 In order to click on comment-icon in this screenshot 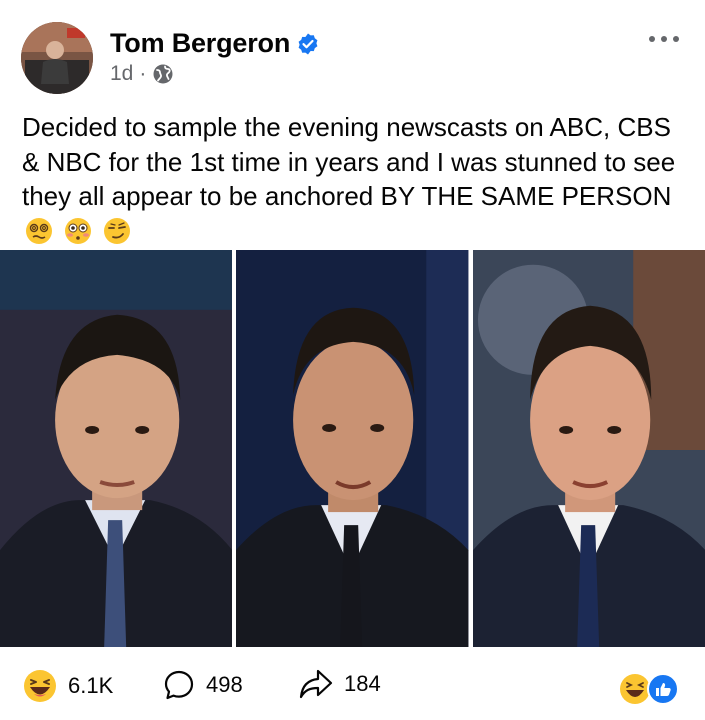, I will do `click(179, 685)`.